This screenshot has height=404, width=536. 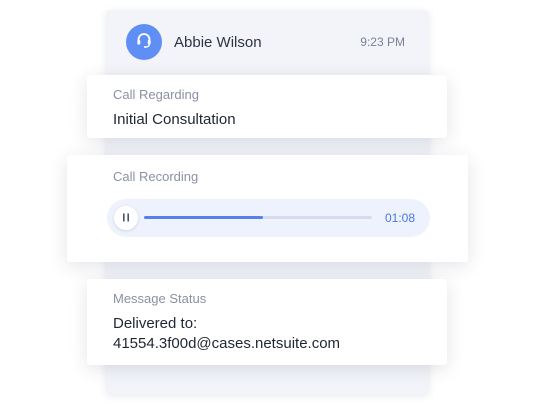 I want to click on delivery-address: 41554.3f00d@cases.netsuite.com, so click(x=227, y=343).